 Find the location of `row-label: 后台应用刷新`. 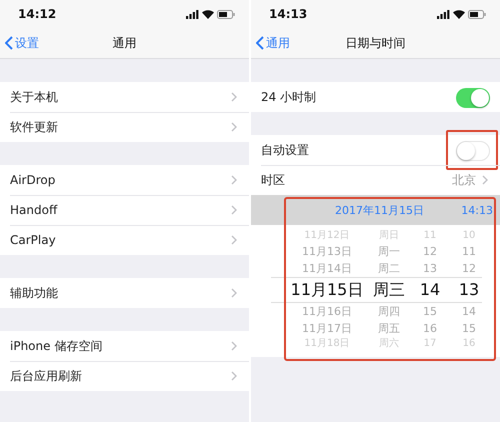

row-label: 后台应用刷新 is located at coordinates (46, 376).